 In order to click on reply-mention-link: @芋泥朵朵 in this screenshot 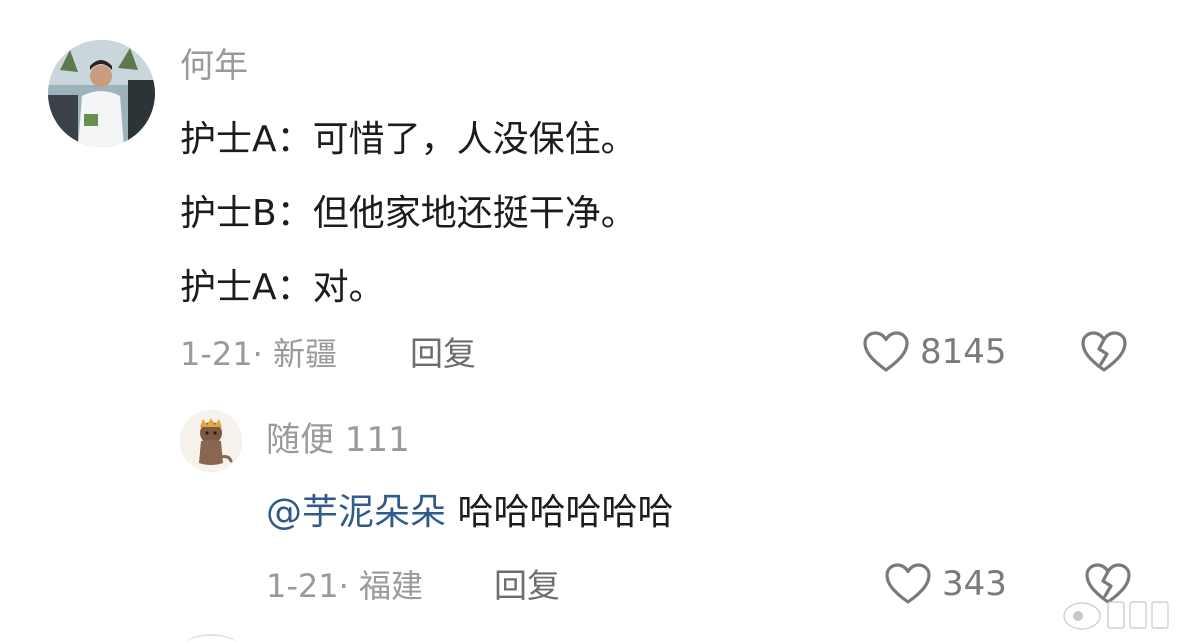, I will do `click(356, 512)`.